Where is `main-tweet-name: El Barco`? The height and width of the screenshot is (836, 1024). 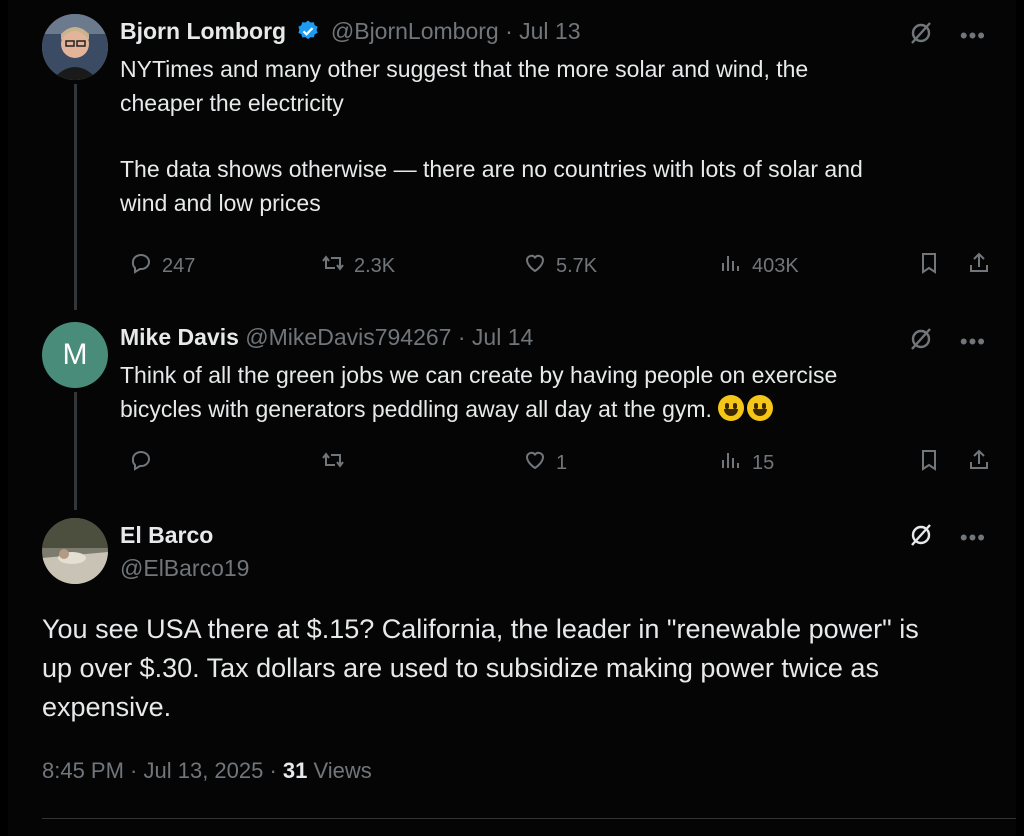
main-tweet-name: El Barco is located at coordinates (166, 535).